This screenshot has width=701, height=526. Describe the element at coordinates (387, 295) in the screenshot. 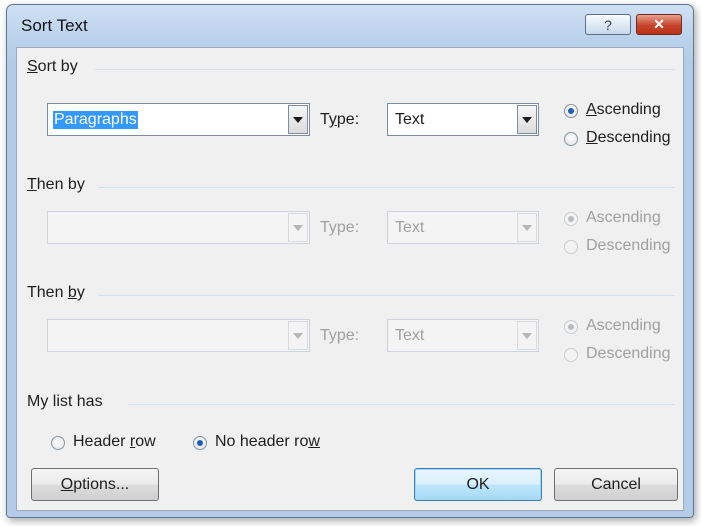

I see `then-by-2-divider` at that location.